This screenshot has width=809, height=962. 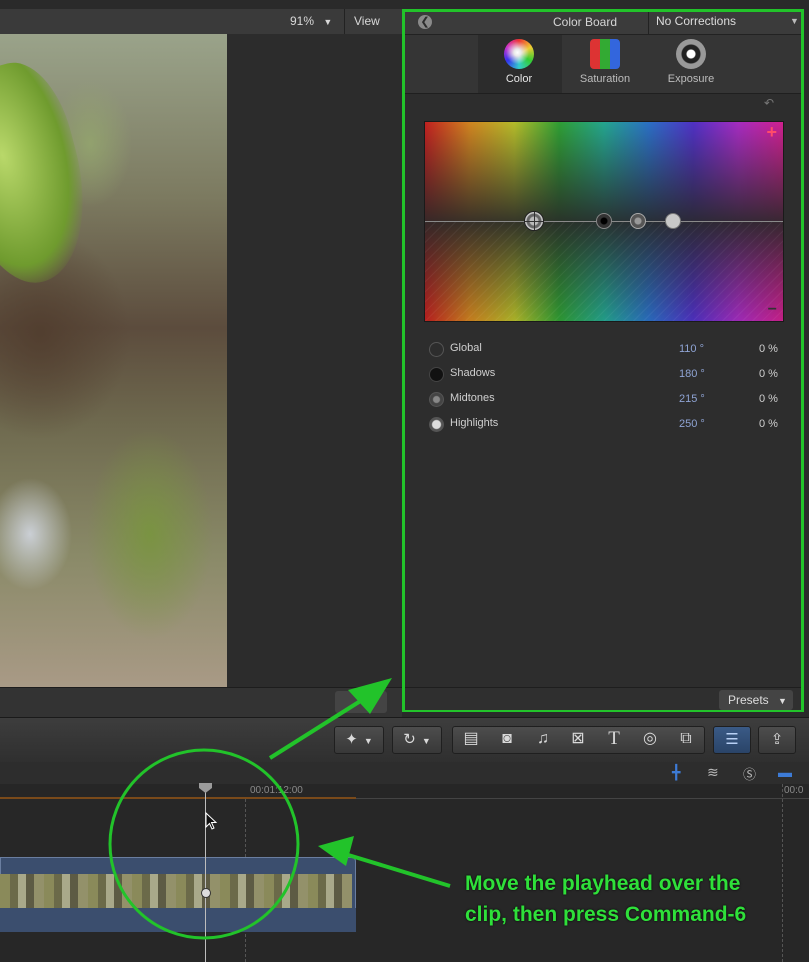 I want to click on arrow-to-panel-head, so click(x=370, y=696).